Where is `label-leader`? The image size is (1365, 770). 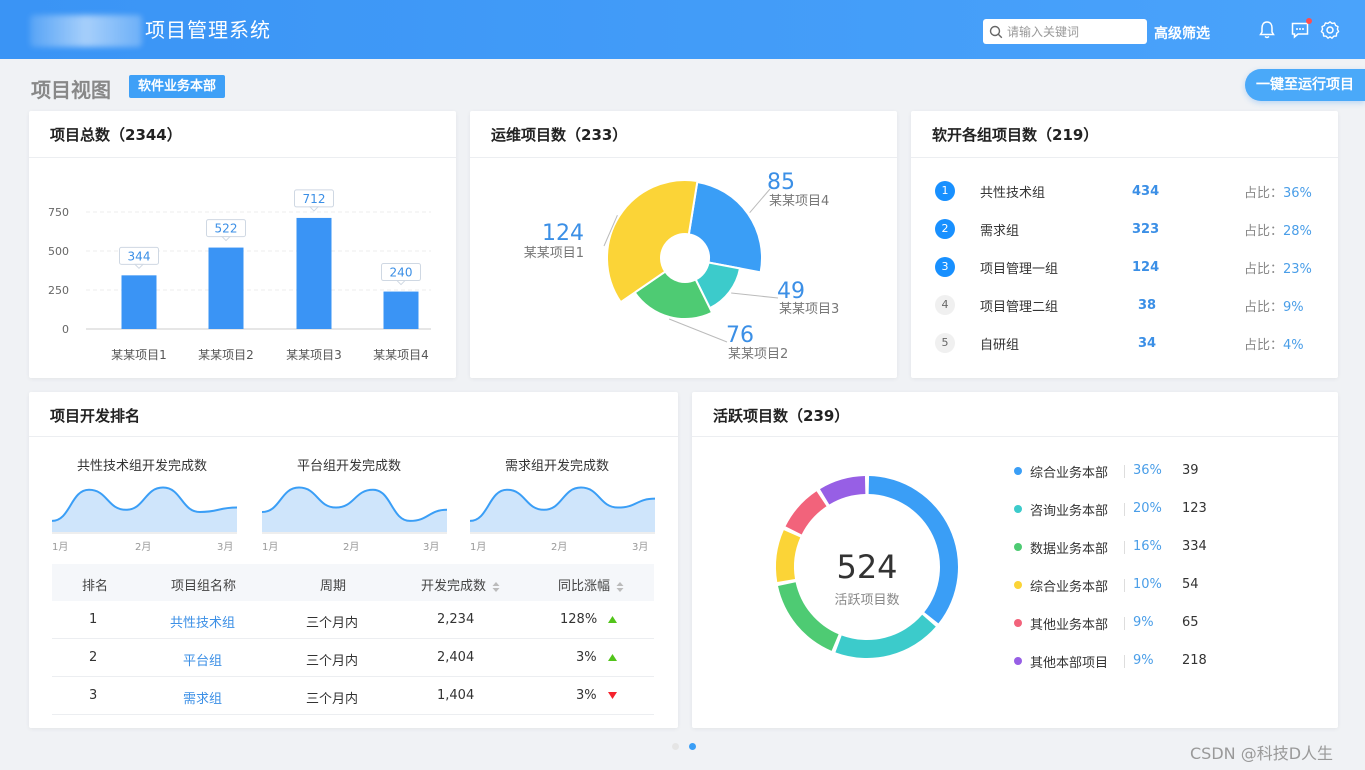
label-leader is located at coordinates (698, 330).